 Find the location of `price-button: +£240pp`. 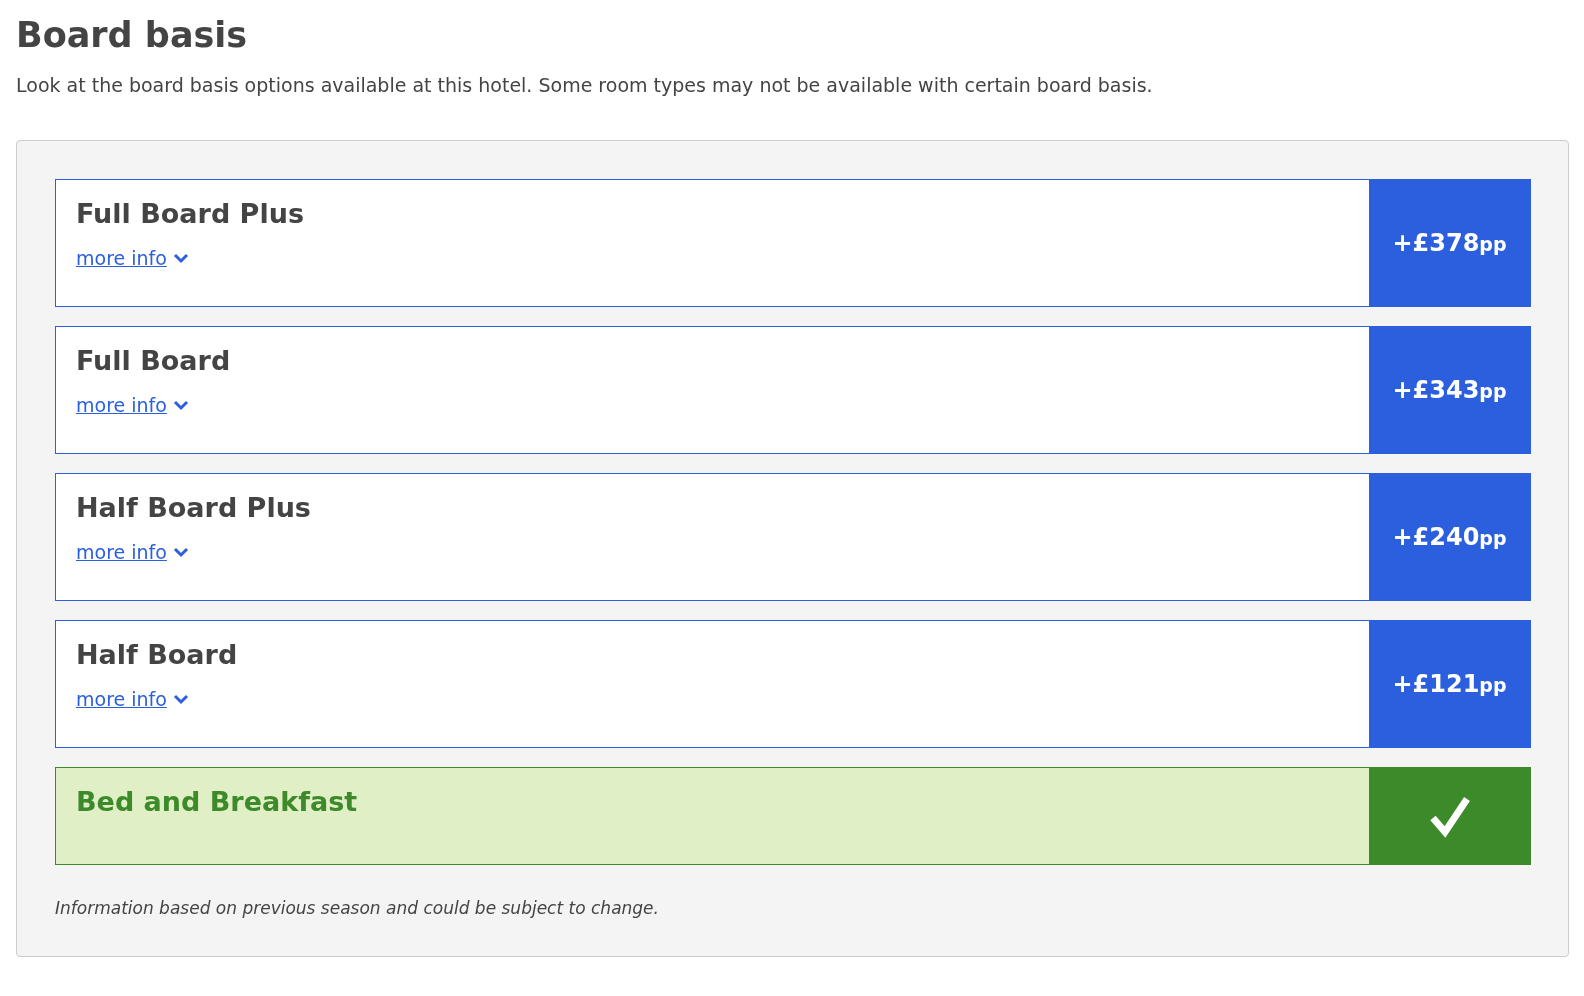

price-button: +£240pp is located at coordinates (1449, 537).